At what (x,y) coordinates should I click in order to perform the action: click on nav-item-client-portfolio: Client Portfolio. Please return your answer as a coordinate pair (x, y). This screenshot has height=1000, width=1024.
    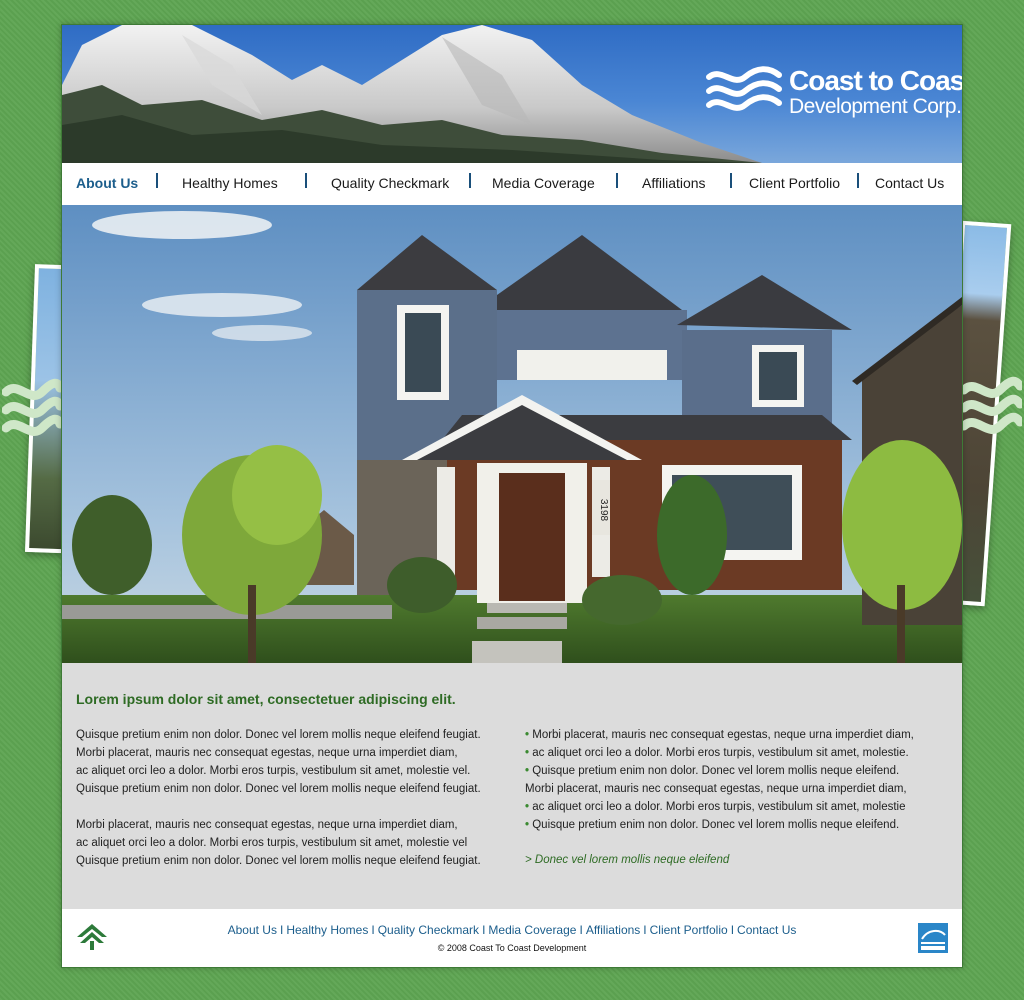
    Looking at the image, I should click on (794, 183).